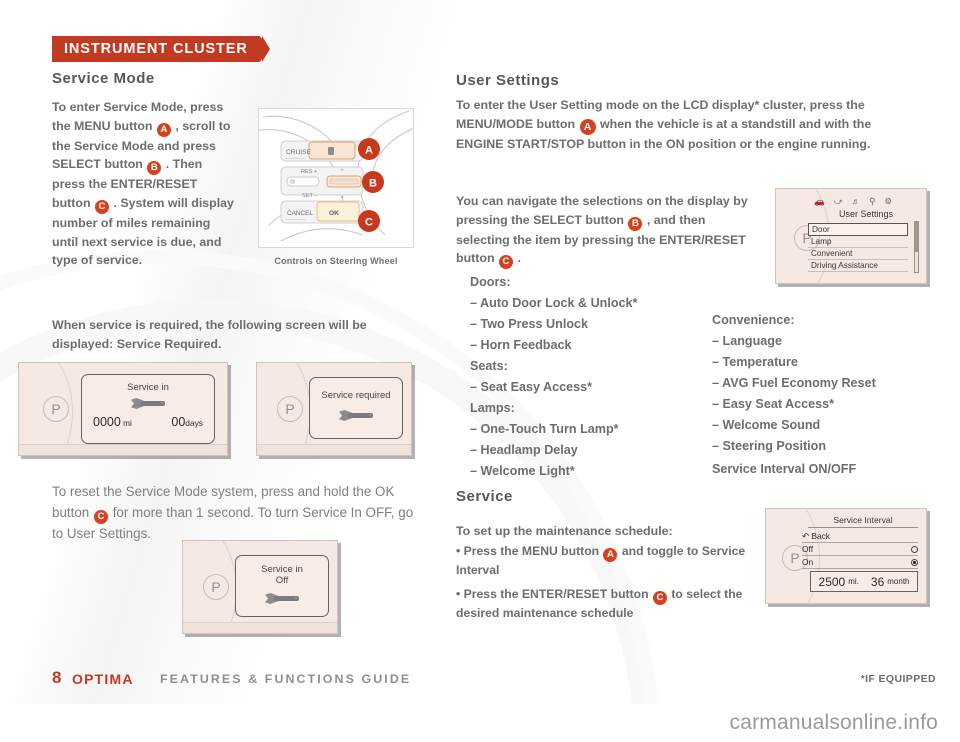 The height and width of the screenshot is (742, 960). Describe the element at coordinates (858, 229) in the screenshot. I see `user-settings-item-door: Door` at that location.